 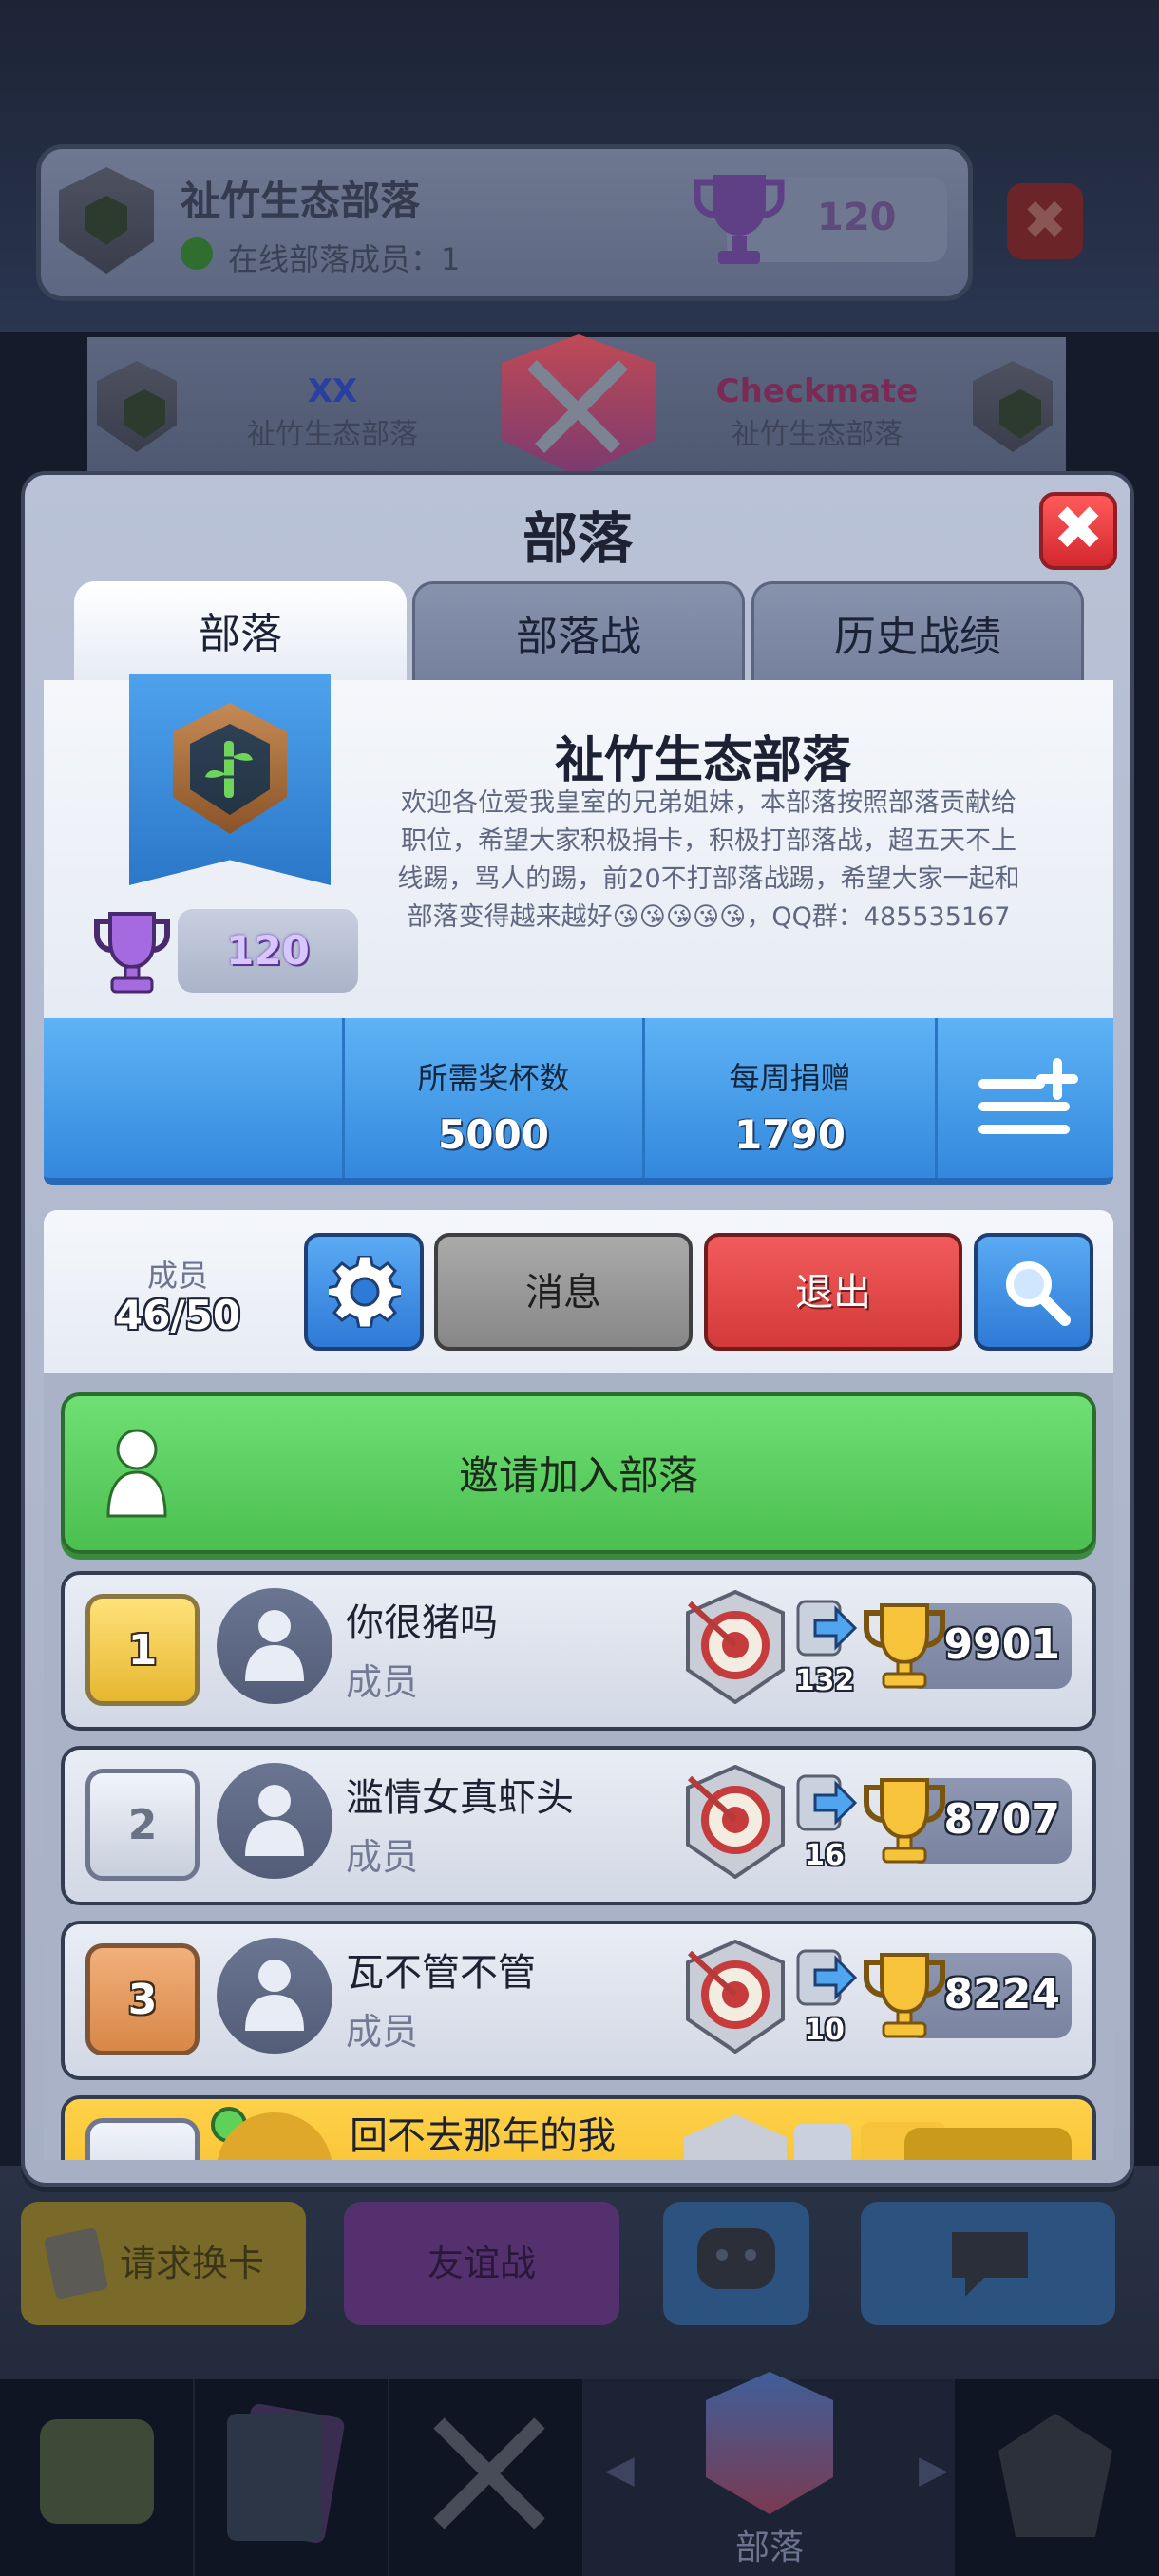 What do you see at coordinates (769, 2443) in the screenshot?
I see `clan-tab-icon` at bounding box center [769, 2443].